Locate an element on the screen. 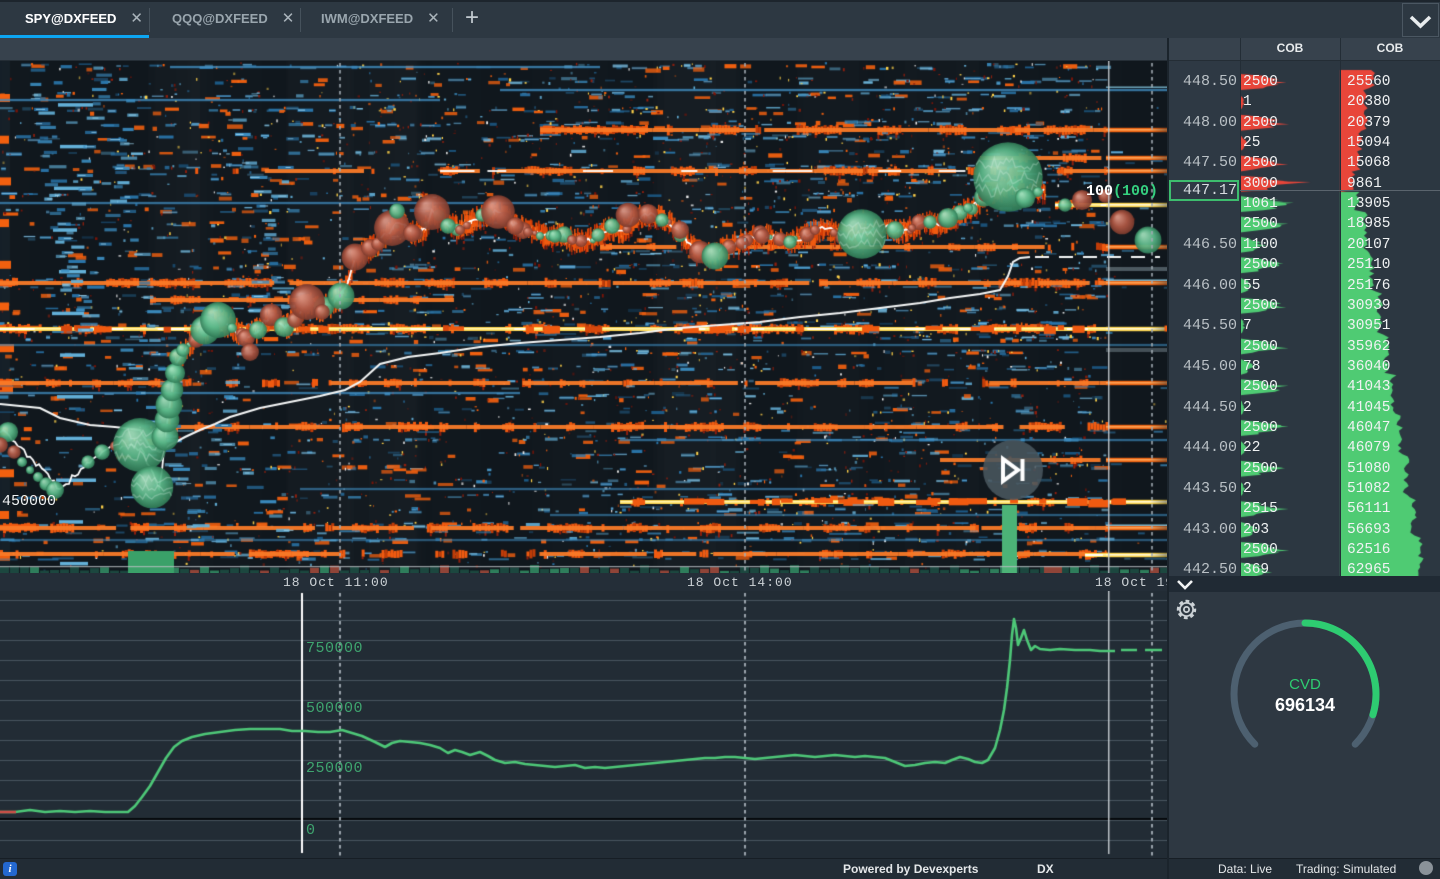  svg-text: 696134 is located at coordinates (1305, 705).